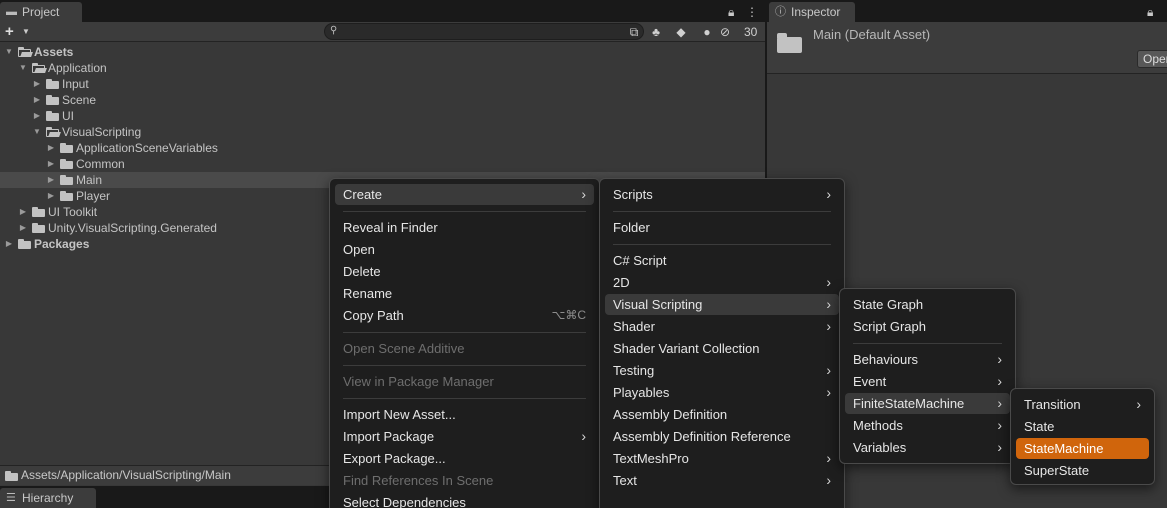  Describe the element at coordinates (722, 326) in the screenshot. I see `menu-item-shader: Shader ›` at that location.